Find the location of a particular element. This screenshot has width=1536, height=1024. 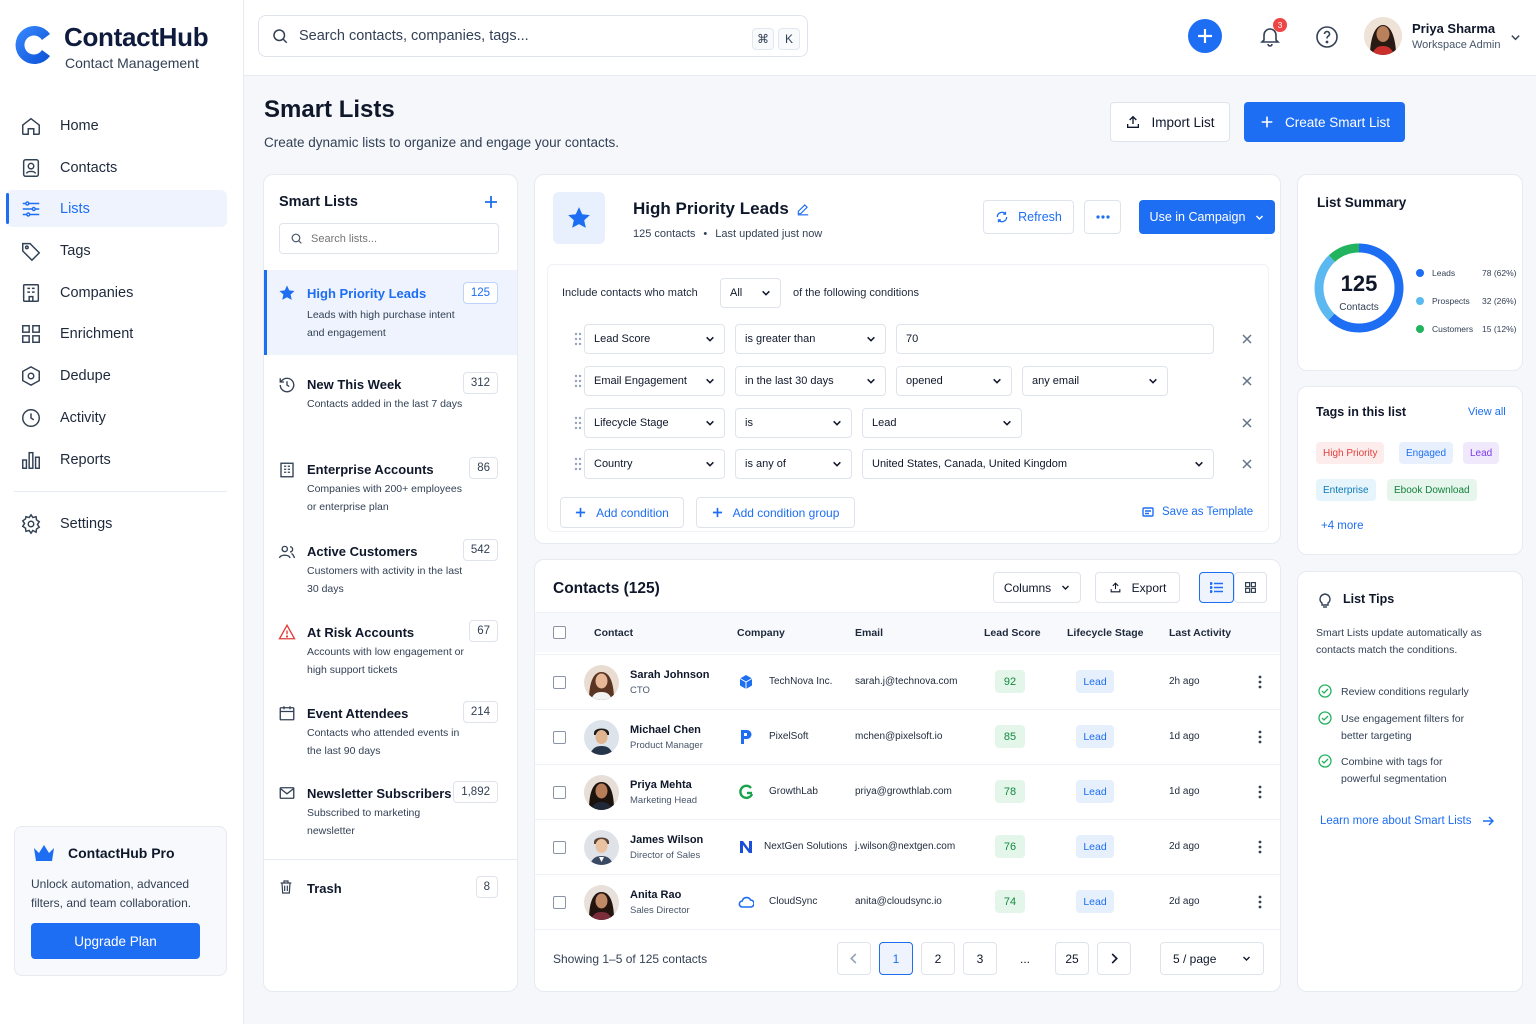

page-size-select: 5 / page is located at coordinates (1212, 958).